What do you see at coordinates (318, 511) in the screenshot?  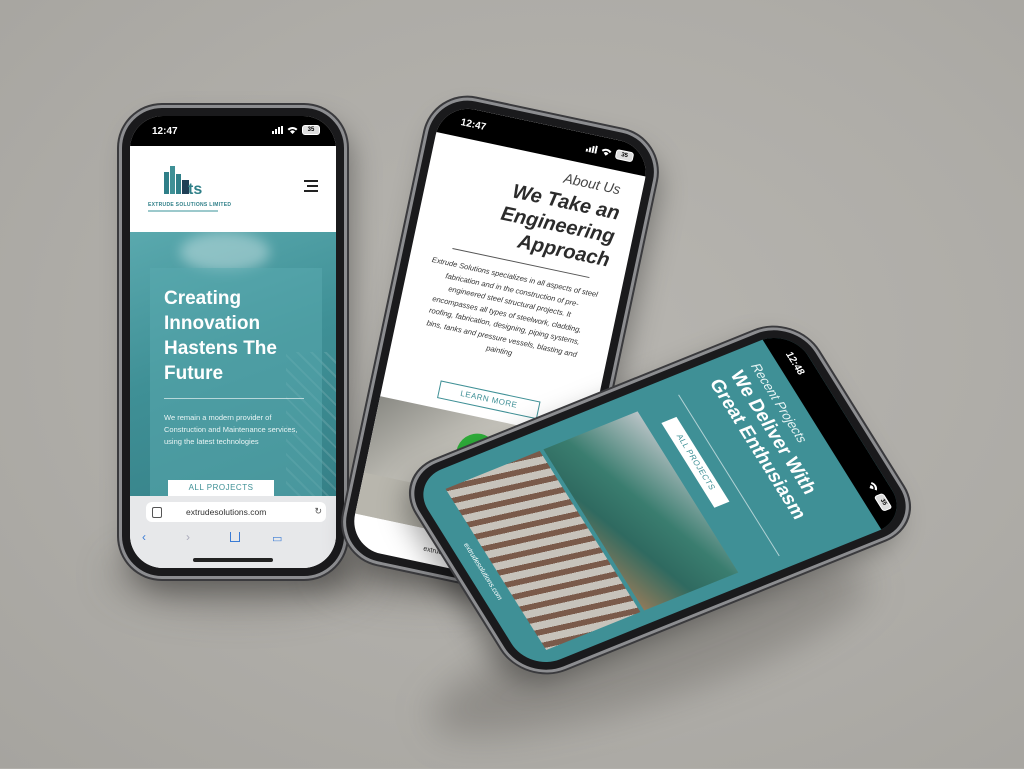 I see `reload-icon: ↻` at bounding box center [318, 511].